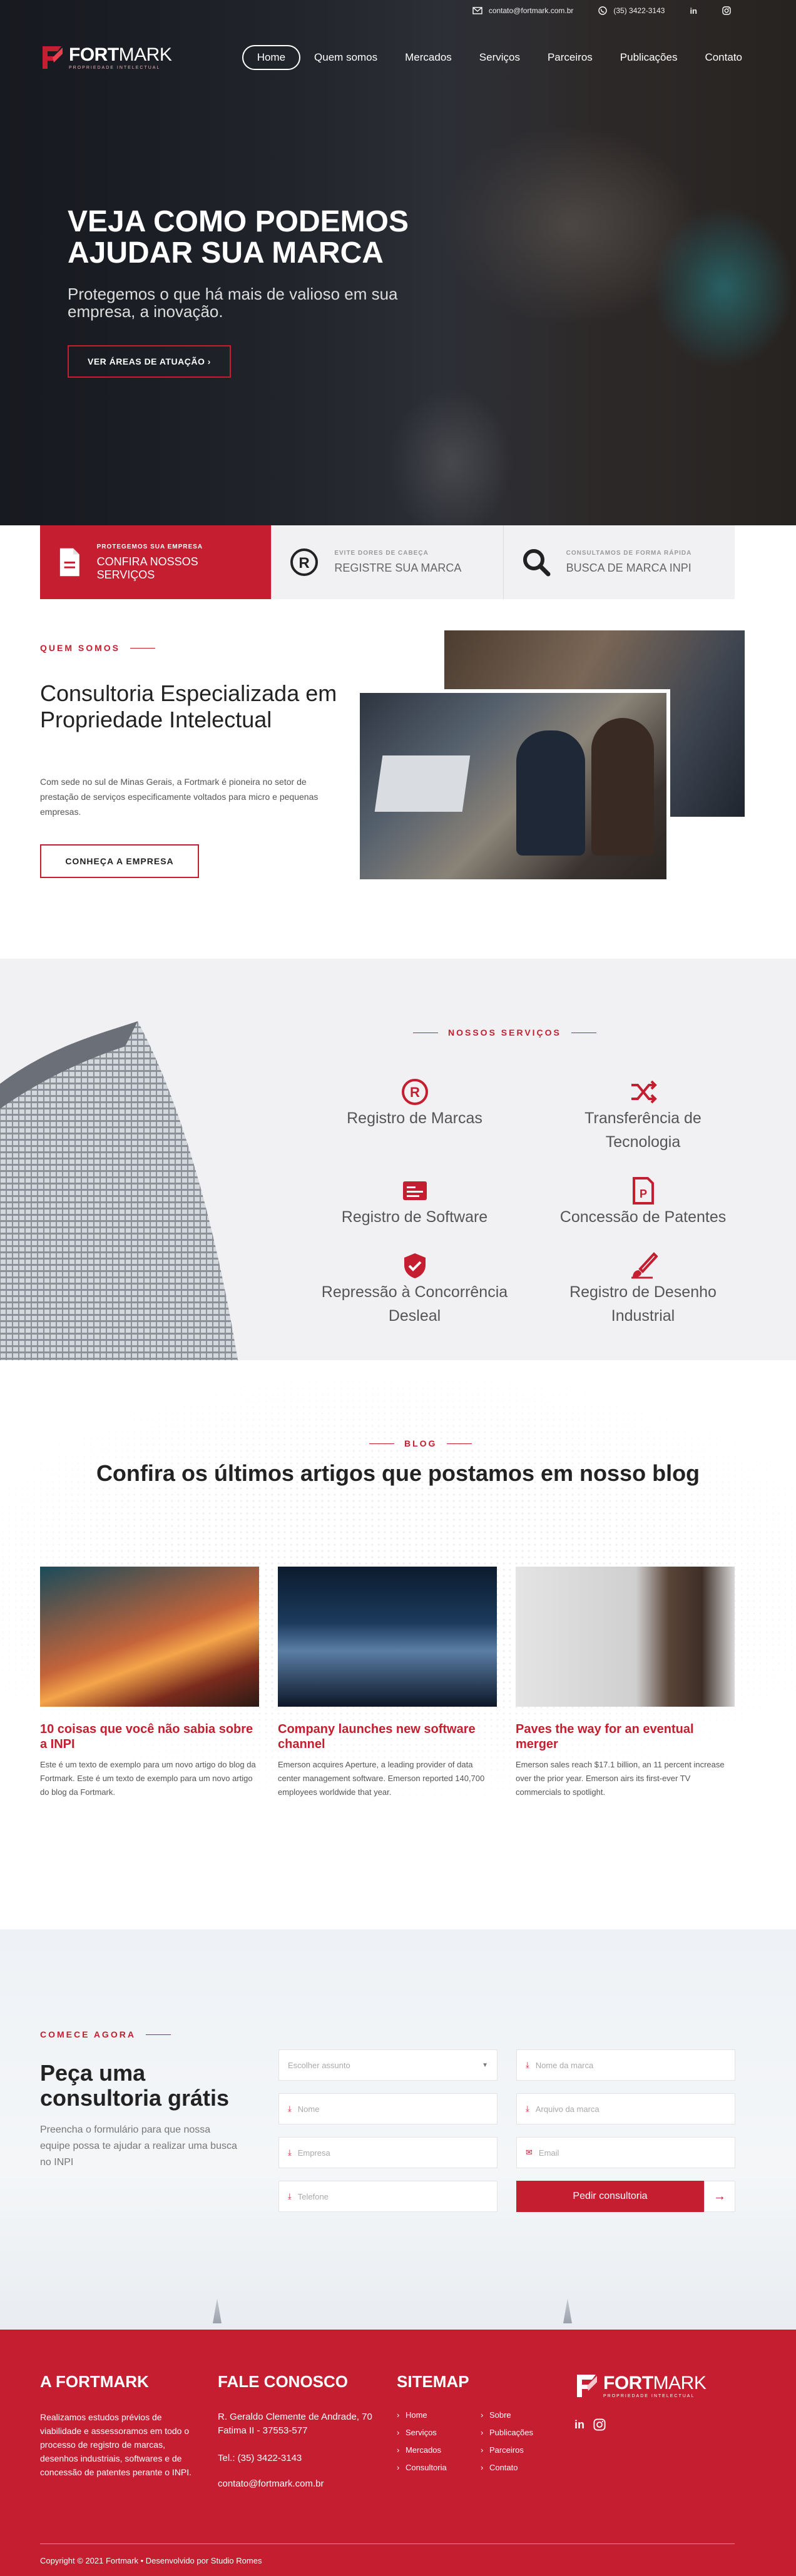 This screenshot has width=796, height=2576. Describe the element at coordinates (147, 568) in the screenshot. I see `card-servicos-label: CONFIRA NOSSOS SERVIÇOS` at that location.